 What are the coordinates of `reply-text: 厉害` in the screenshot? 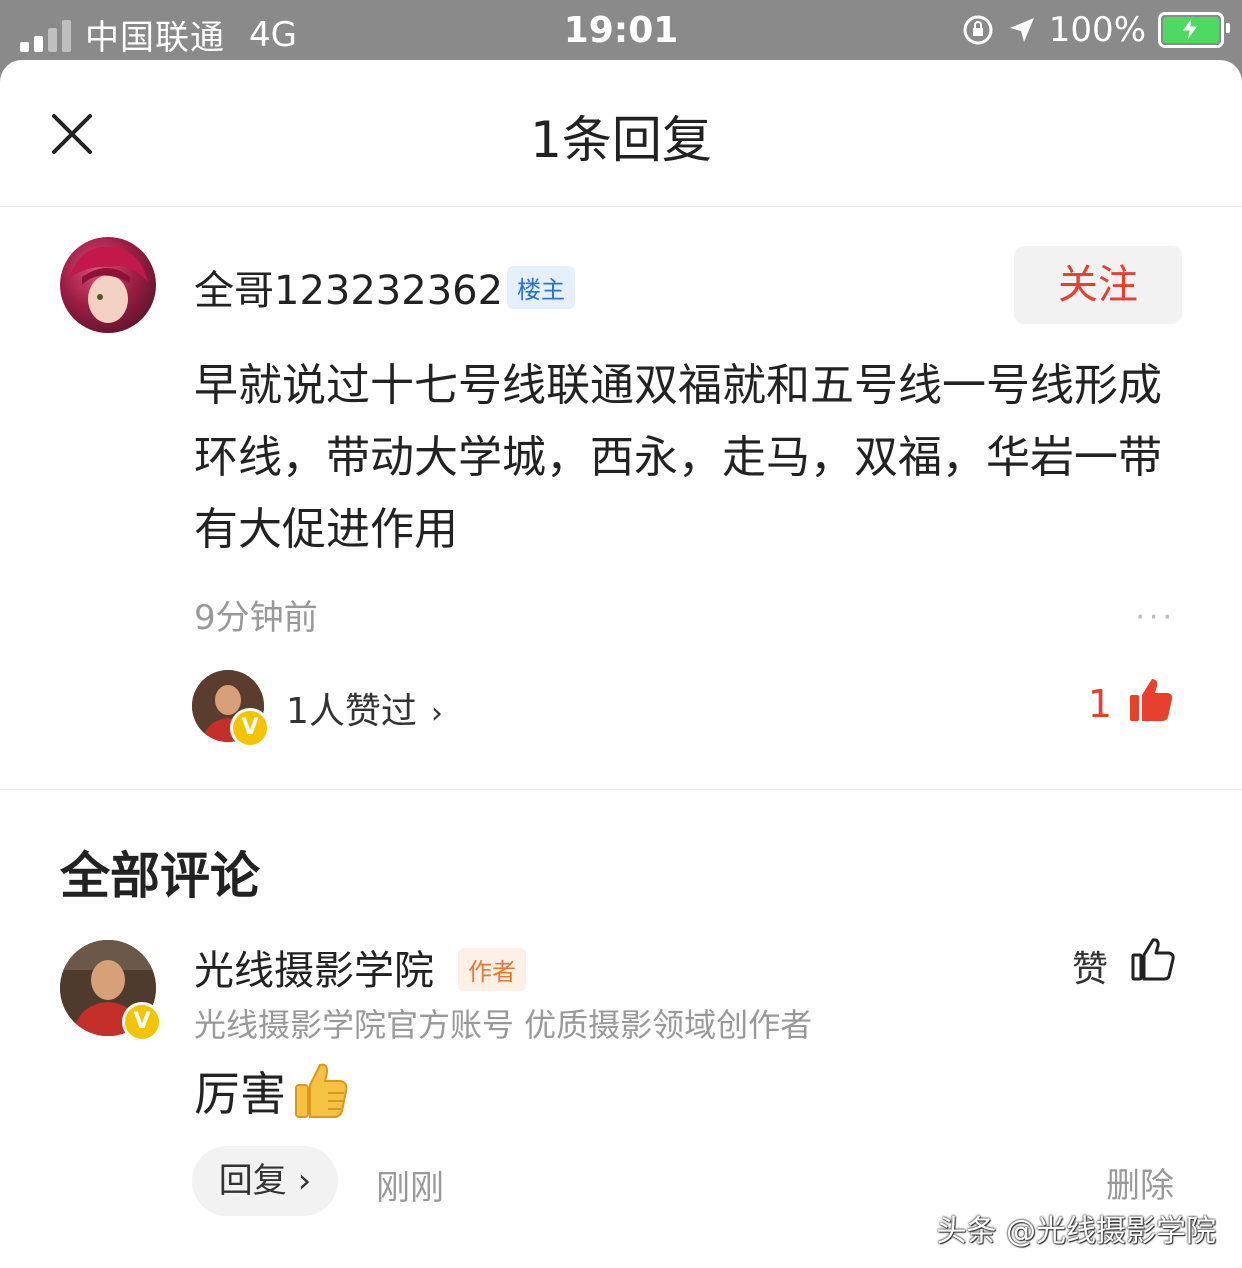 It's located at (273, 1091).